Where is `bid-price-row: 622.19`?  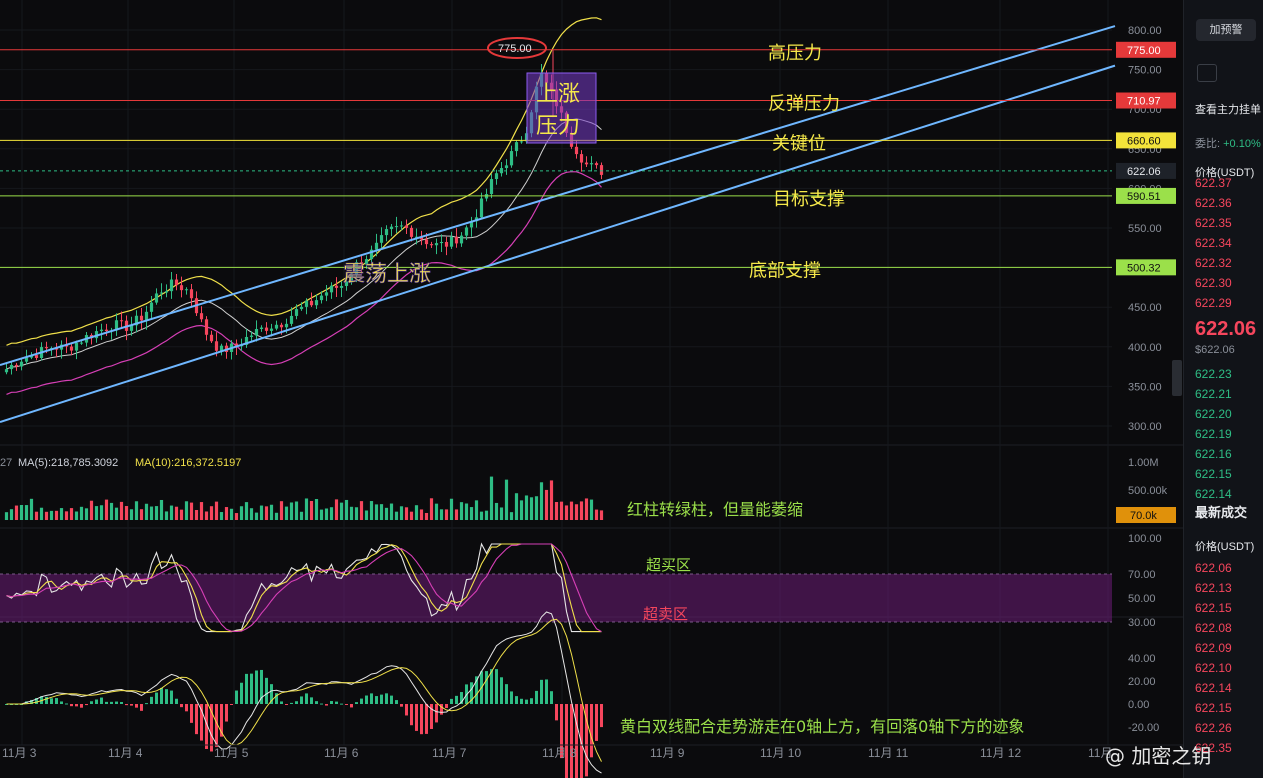 bid-price-row: 622.19 is located at coordinates (1213, 434).